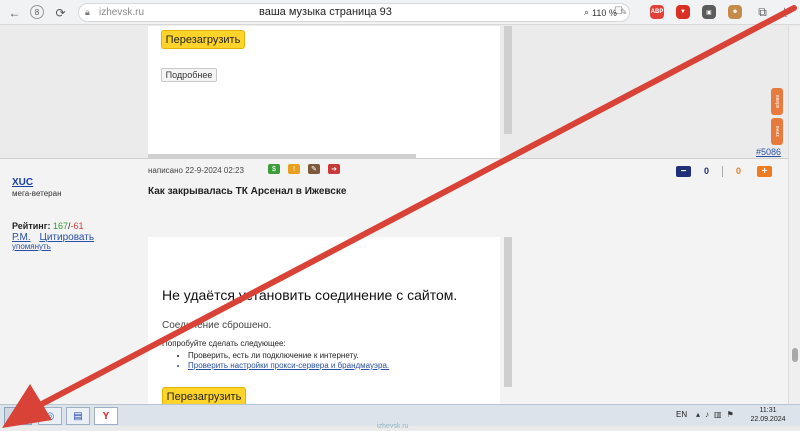  Describe the element at coordinates (768, 152) in the screenshot. I see `post-number-link: #5086` at that location.